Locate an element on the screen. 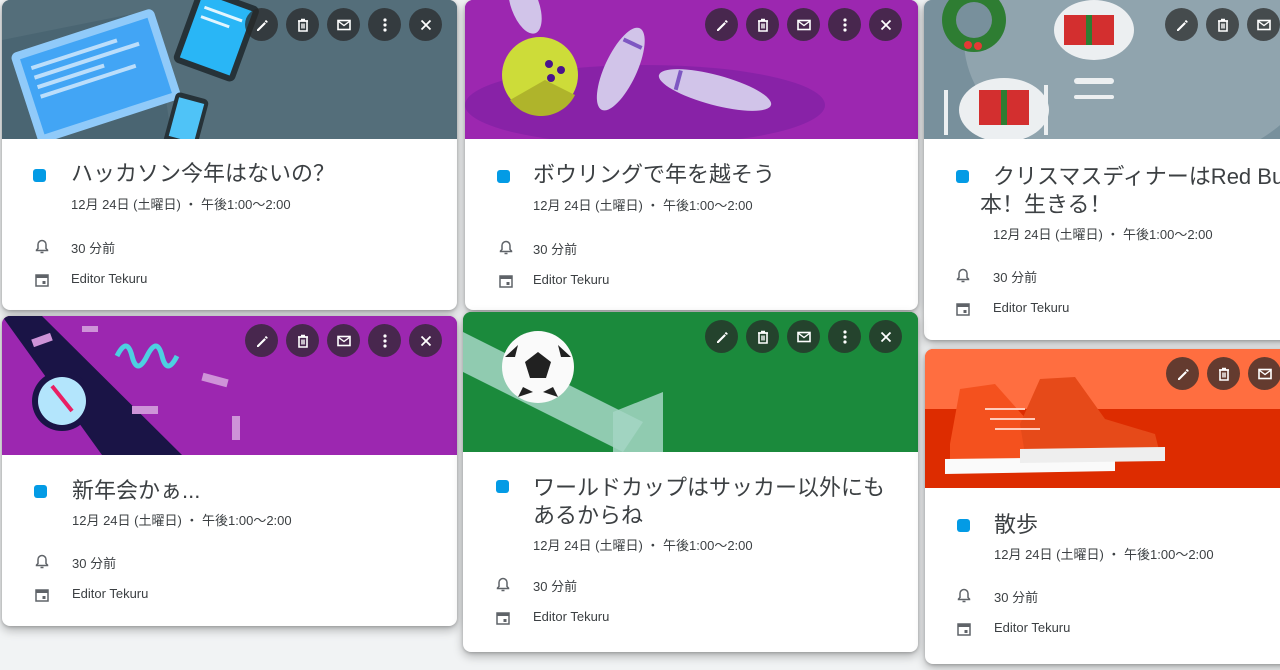 This screenshot has height=670, width=1280. event-title: クリスマスディナーはRed Bu is located at coordinates (1136, 176).